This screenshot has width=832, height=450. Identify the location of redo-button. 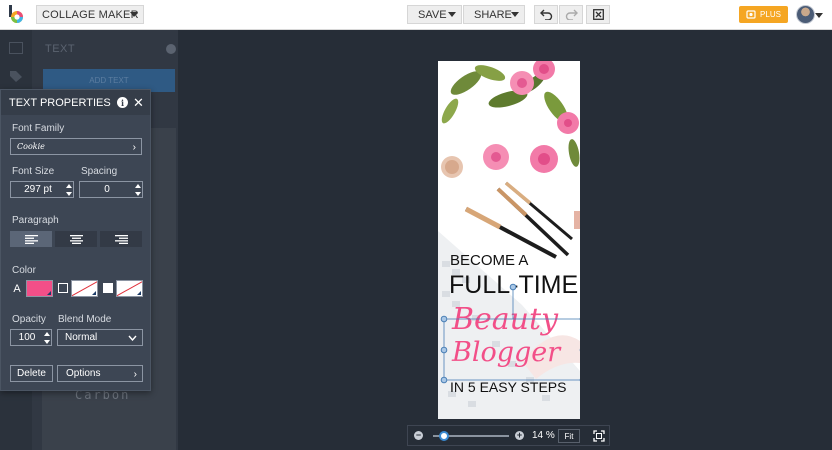
(571, 14).